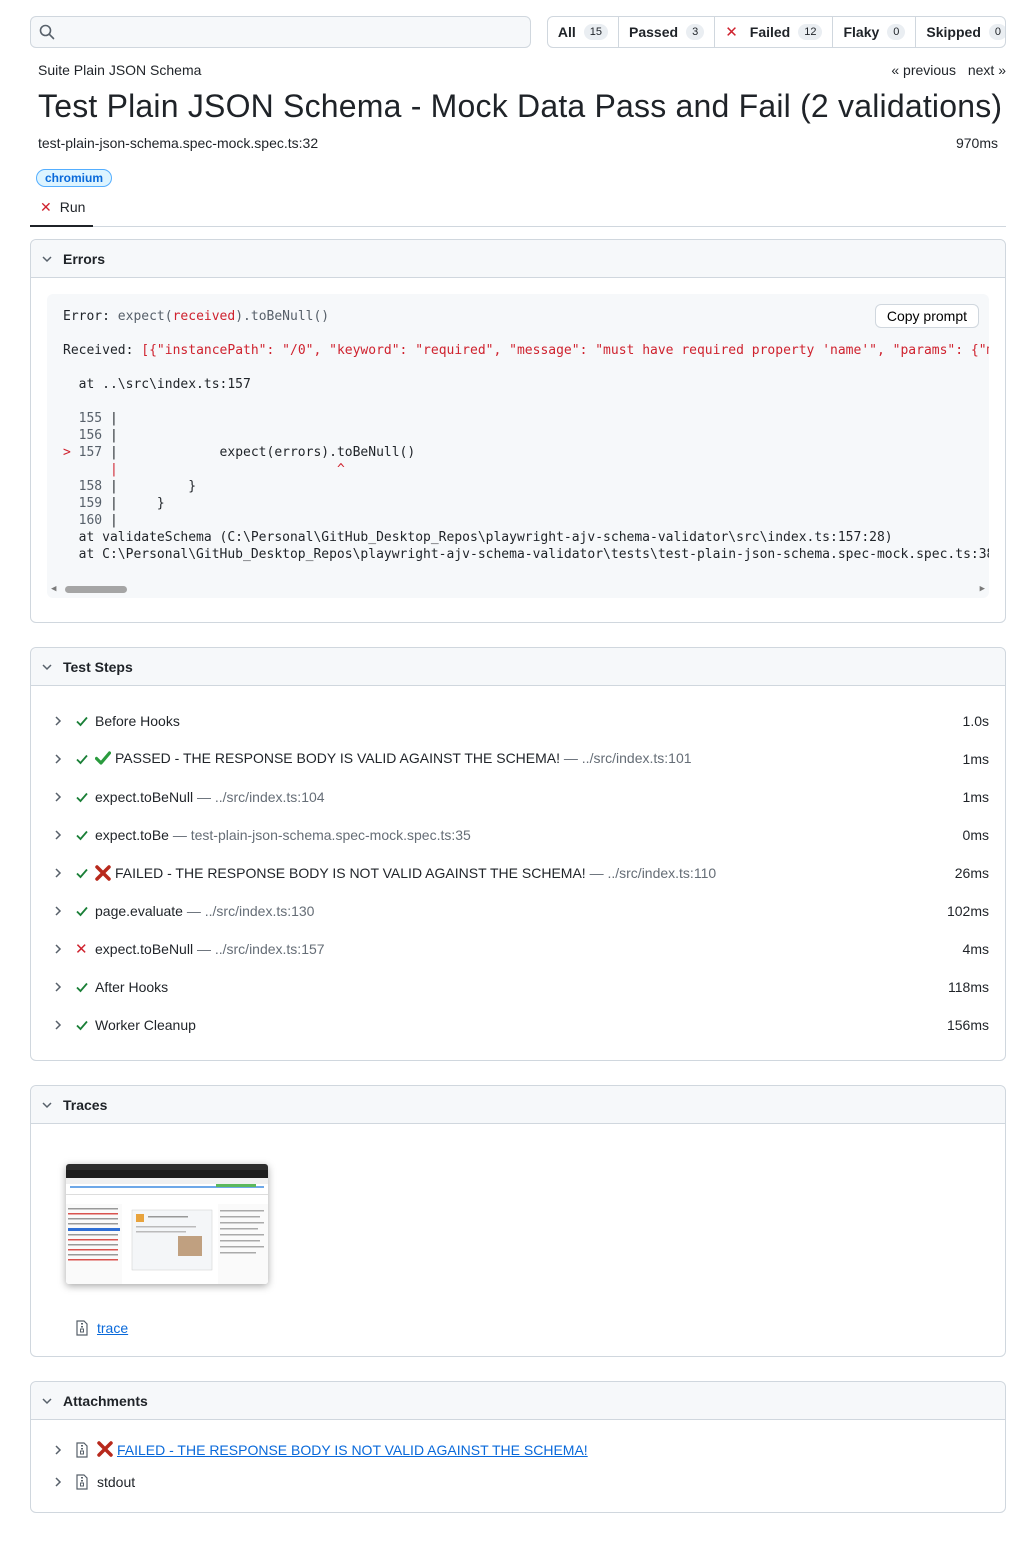 This screenshot has height=1566, width=1036. Describe the element at coordinates (626, 758) in the screenshot. I see `step-location: — ../src/index.ts:101` at that location.